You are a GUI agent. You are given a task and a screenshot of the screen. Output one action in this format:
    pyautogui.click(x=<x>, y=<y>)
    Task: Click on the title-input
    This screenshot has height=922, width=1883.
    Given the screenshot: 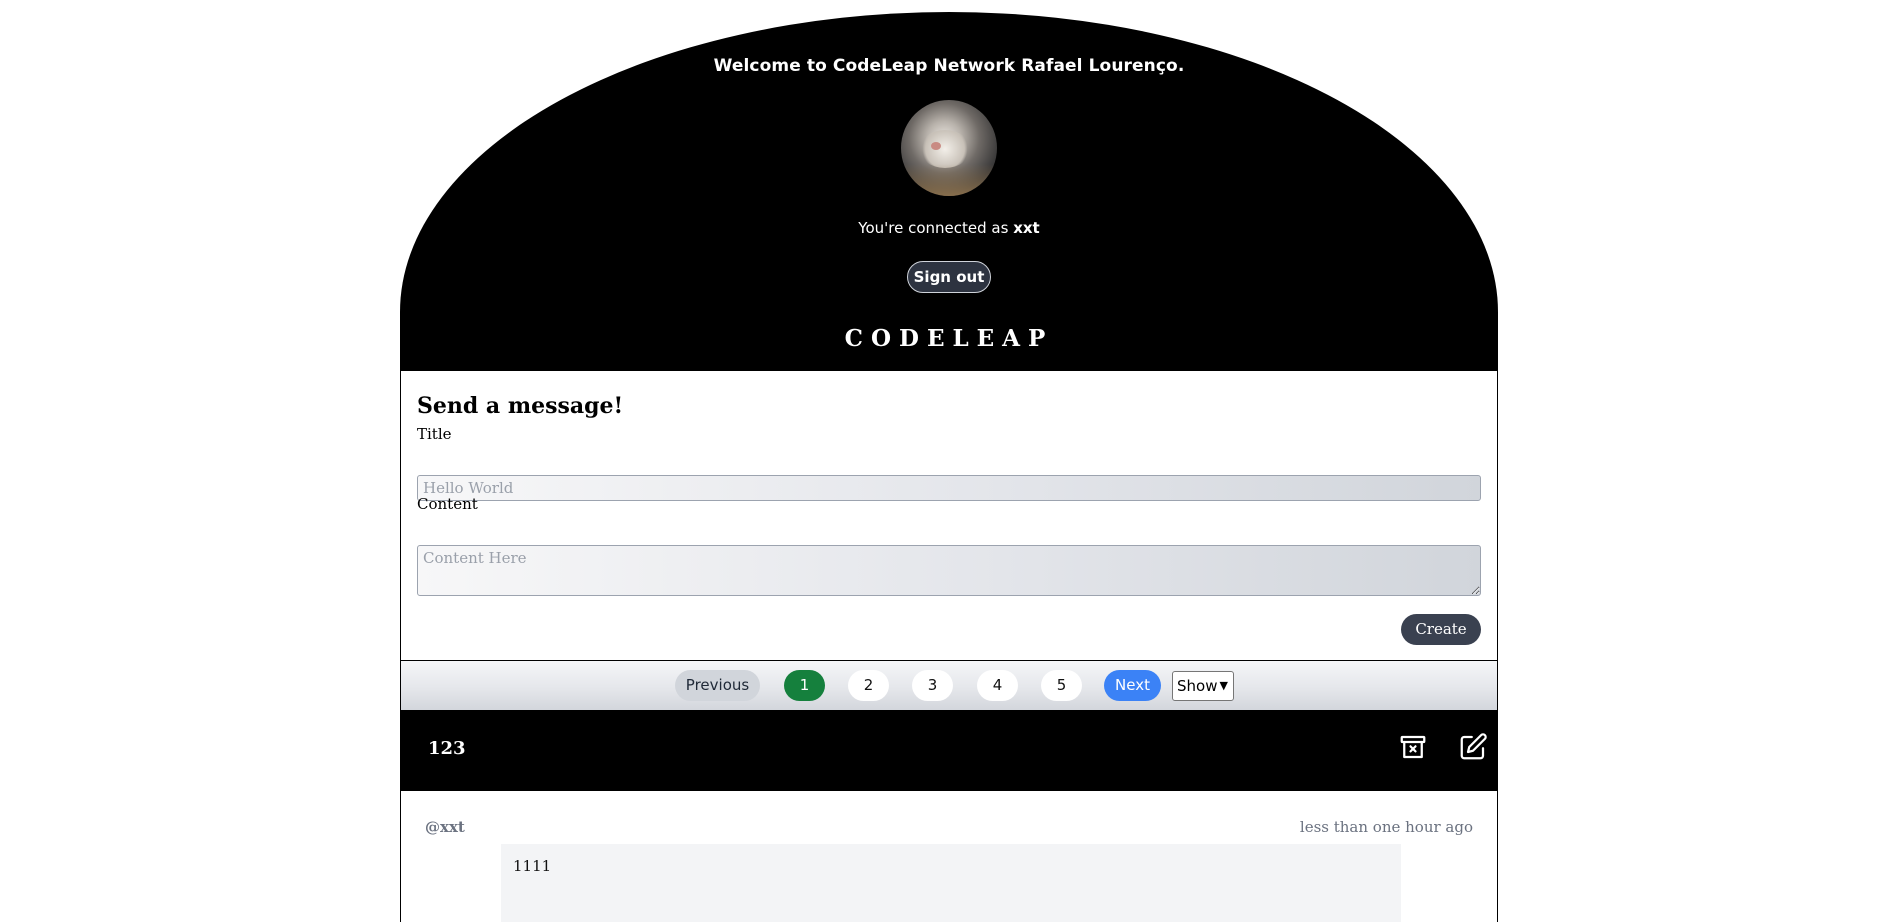 What is the action you would take?
    pyautogui.click(x=949, y=488)
    